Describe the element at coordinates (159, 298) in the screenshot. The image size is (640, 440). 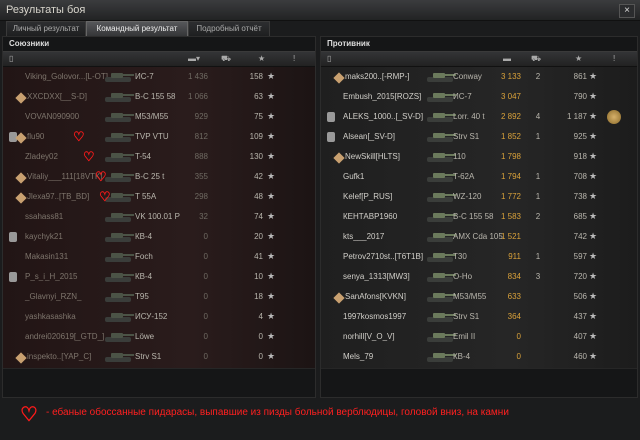
I see `player-row: _Glavnyi_RZN_ T95 0 18 ★` at that location.